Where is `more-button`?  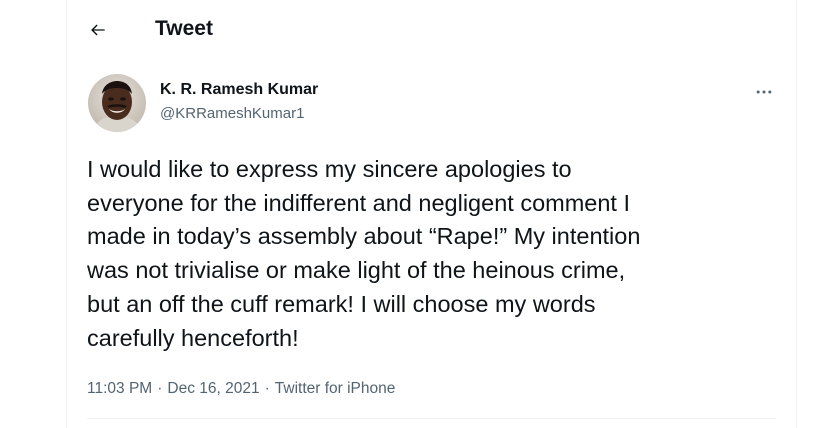
more-button is located at coordinates (764, 92).